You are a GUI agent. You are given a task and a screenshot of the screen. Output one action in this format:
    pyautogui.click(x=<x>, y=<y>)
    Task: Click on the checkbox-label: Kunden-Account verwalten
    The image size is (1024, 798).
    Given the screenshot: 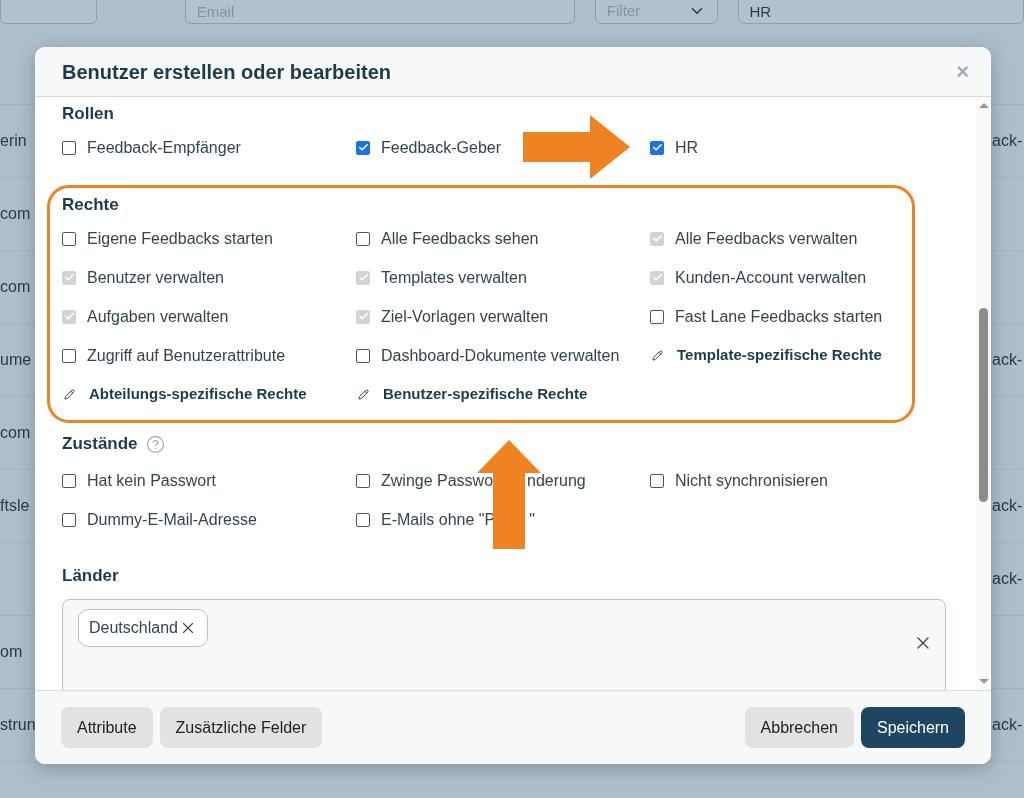 What is the action you would take?
    pyautogui.click(x=771, y=277)
    